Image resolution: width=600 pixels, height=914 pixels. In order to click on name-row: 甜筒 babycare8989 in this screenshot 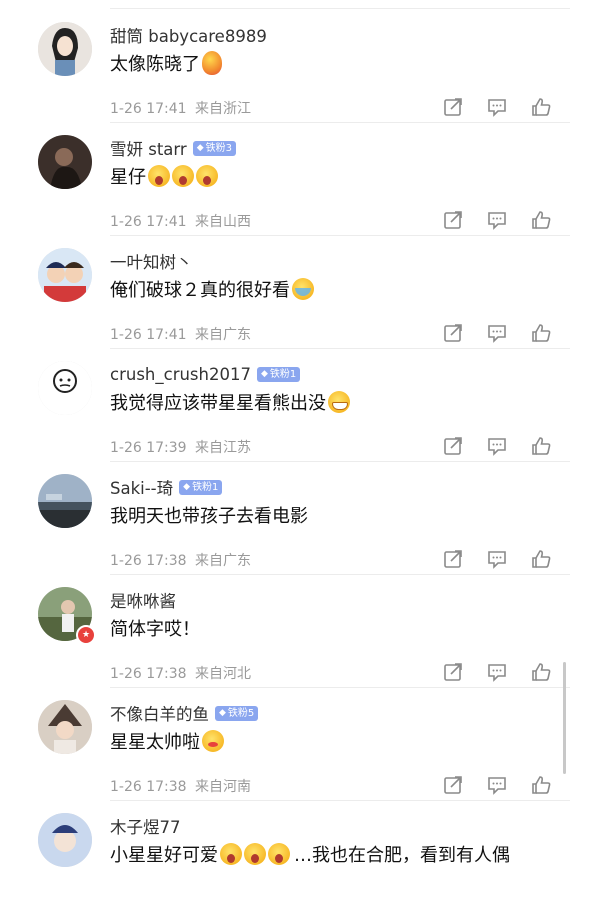, I will do `click(188, 35)`.